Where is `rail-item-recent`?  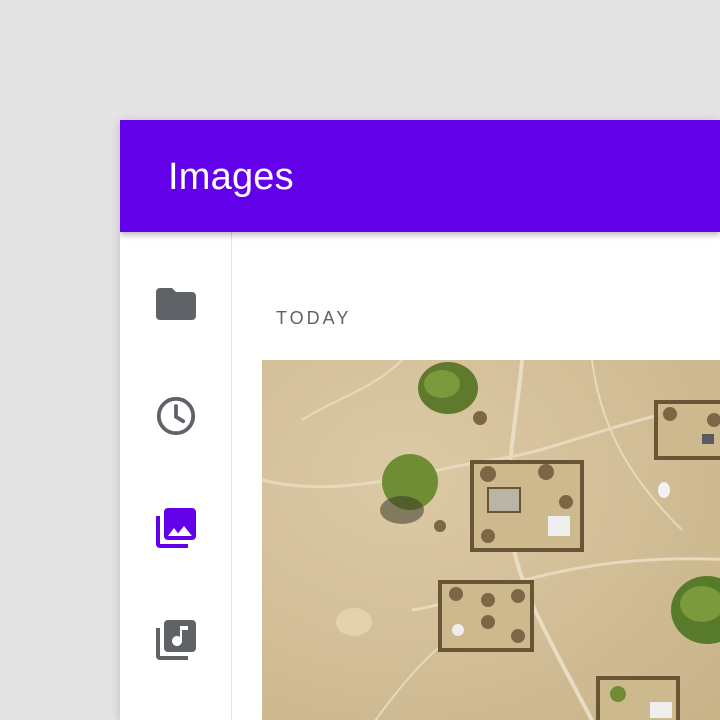 rail-item-recent is located at coordinates (176, 416).